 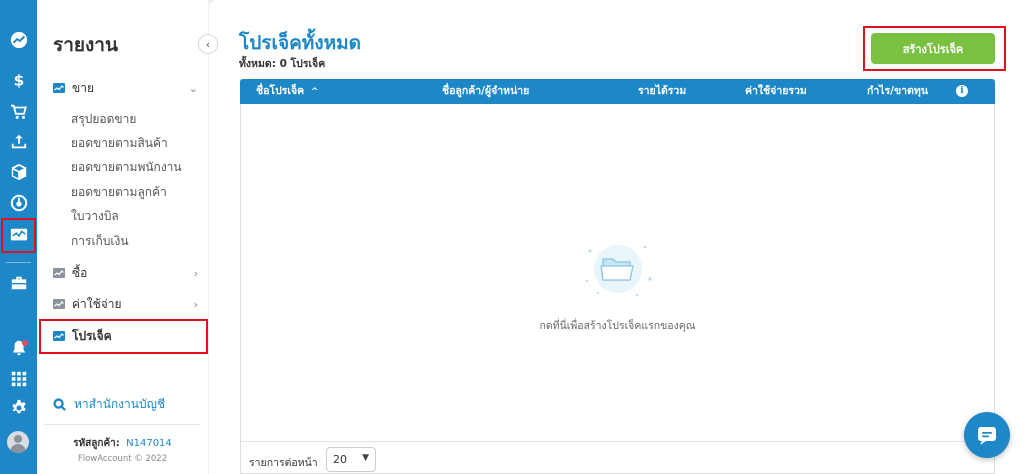 What do you see at coordinates (18, 112) in the screenshot?
I see `cart-icon` at bounding box center [18, 112].